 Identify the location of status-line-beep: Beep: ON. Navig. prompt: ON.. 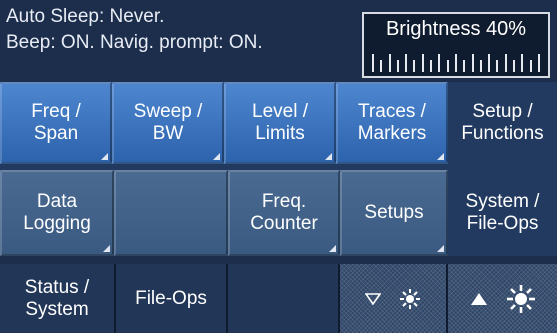
(134, 42).